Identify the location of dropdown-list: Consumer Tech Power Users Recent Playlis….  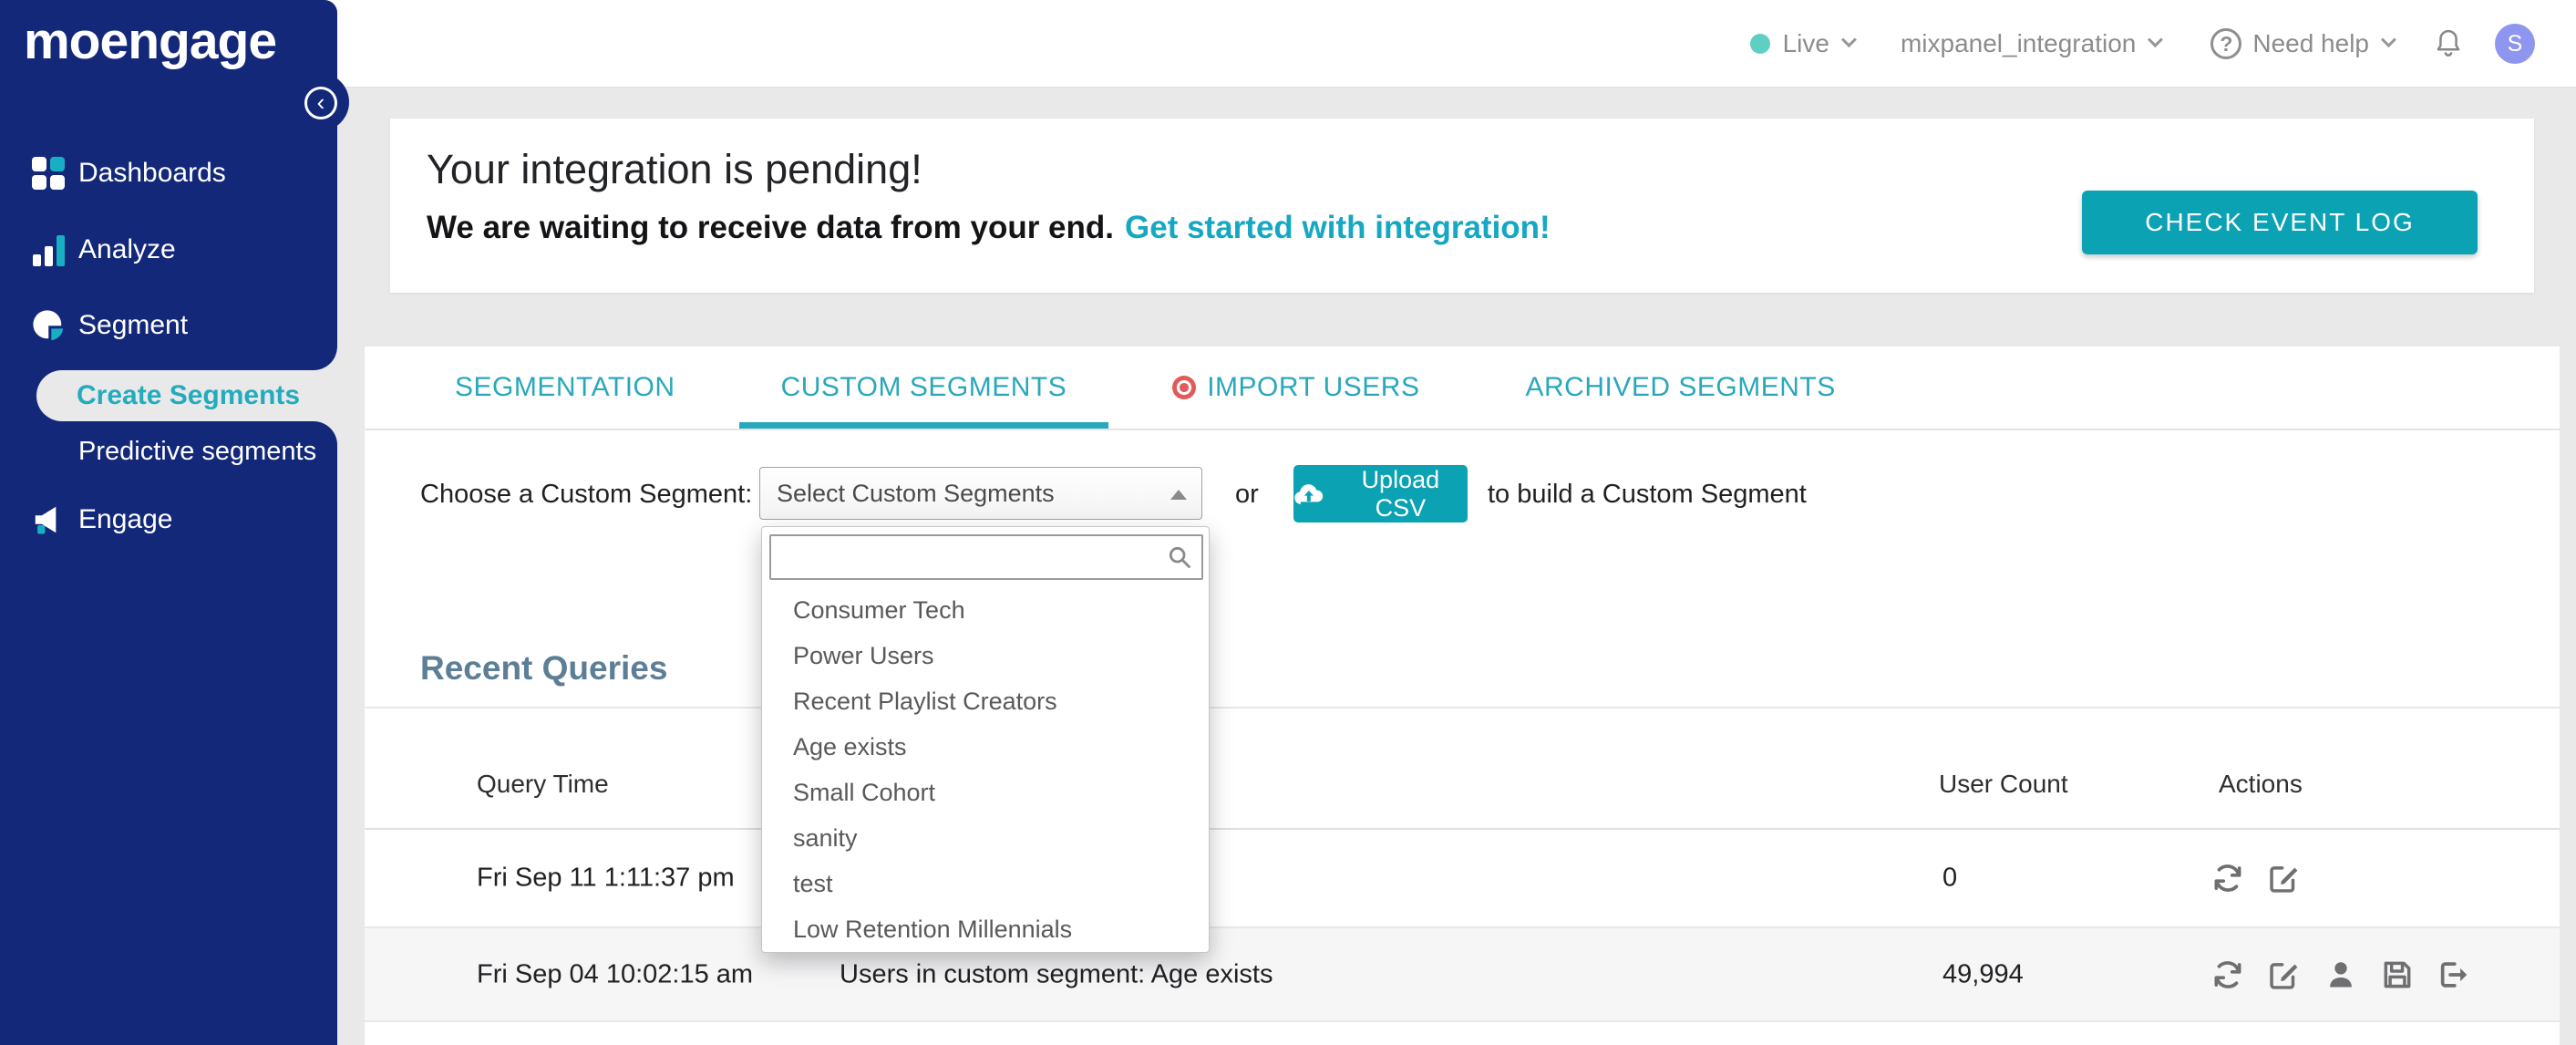
(985, 769).